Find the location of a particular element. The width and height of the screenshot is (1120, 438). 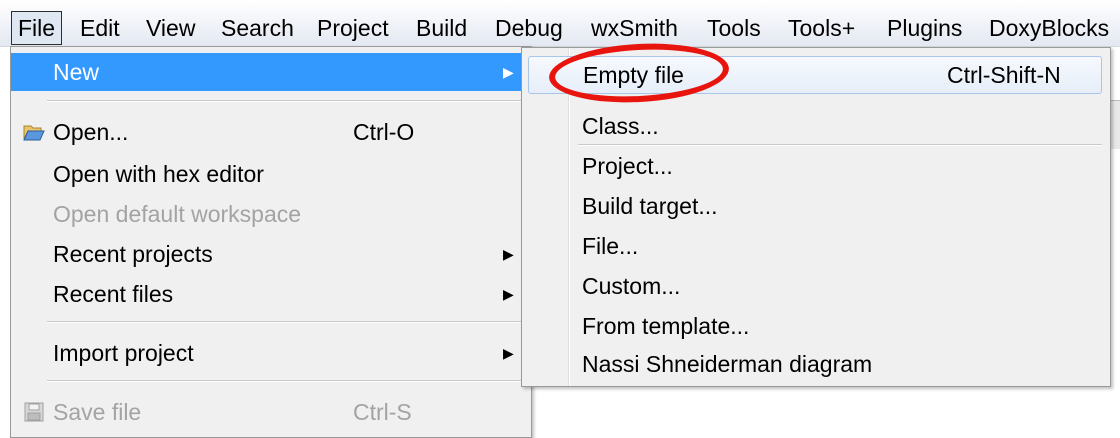

save-disk-icon is located at coordinates (34, 412).